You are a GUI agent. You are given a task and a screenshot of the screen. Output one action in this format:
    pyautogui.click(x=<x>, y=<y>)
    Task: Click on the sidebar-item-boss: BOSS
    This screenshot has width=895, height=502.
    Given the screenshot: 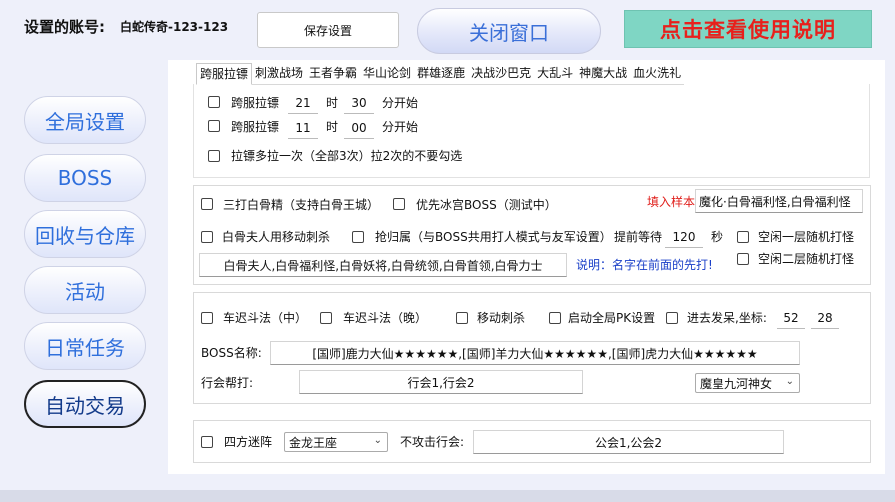 What is the action you would take?
    pyautogui.click(x=85, y=178)
    